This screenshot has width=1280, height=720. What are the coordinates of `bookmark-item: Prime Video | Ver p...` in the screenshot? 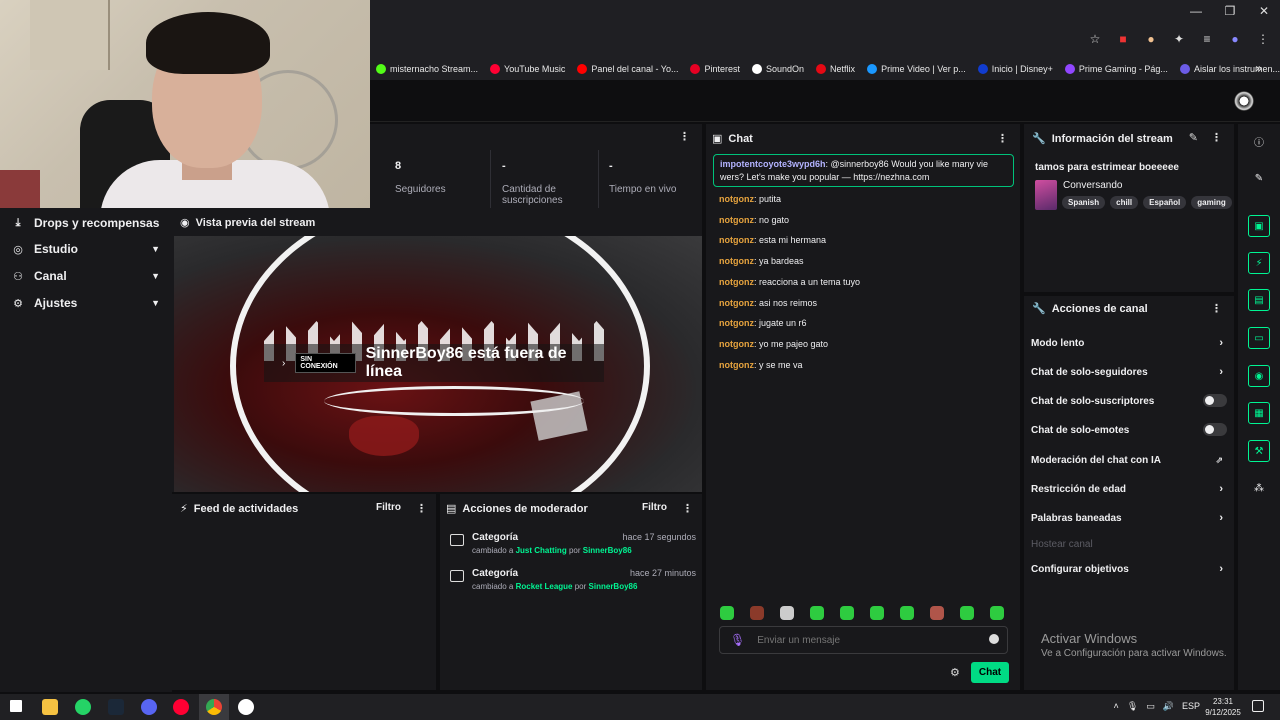 It's located at (916, 69).